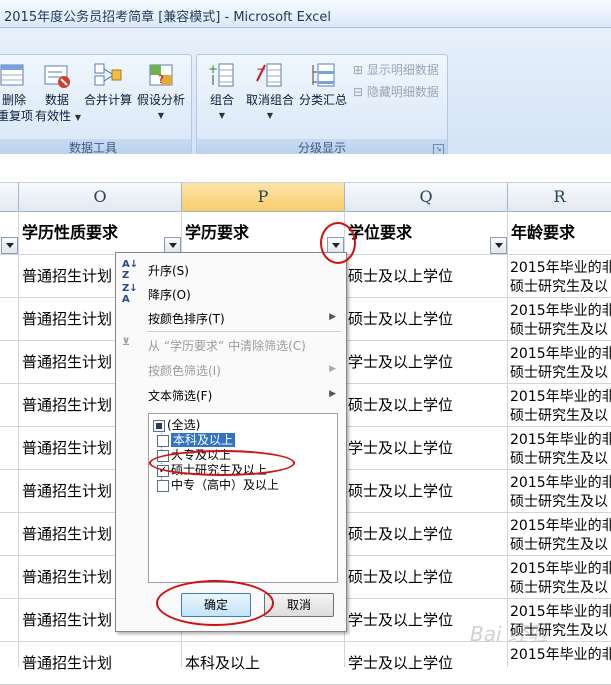 This screenshot has height=685, width=611. Describe the element at coordinates (180, 395) in the screenshot. I see `menu-text-filters: 文本筛选(F)` at that location.